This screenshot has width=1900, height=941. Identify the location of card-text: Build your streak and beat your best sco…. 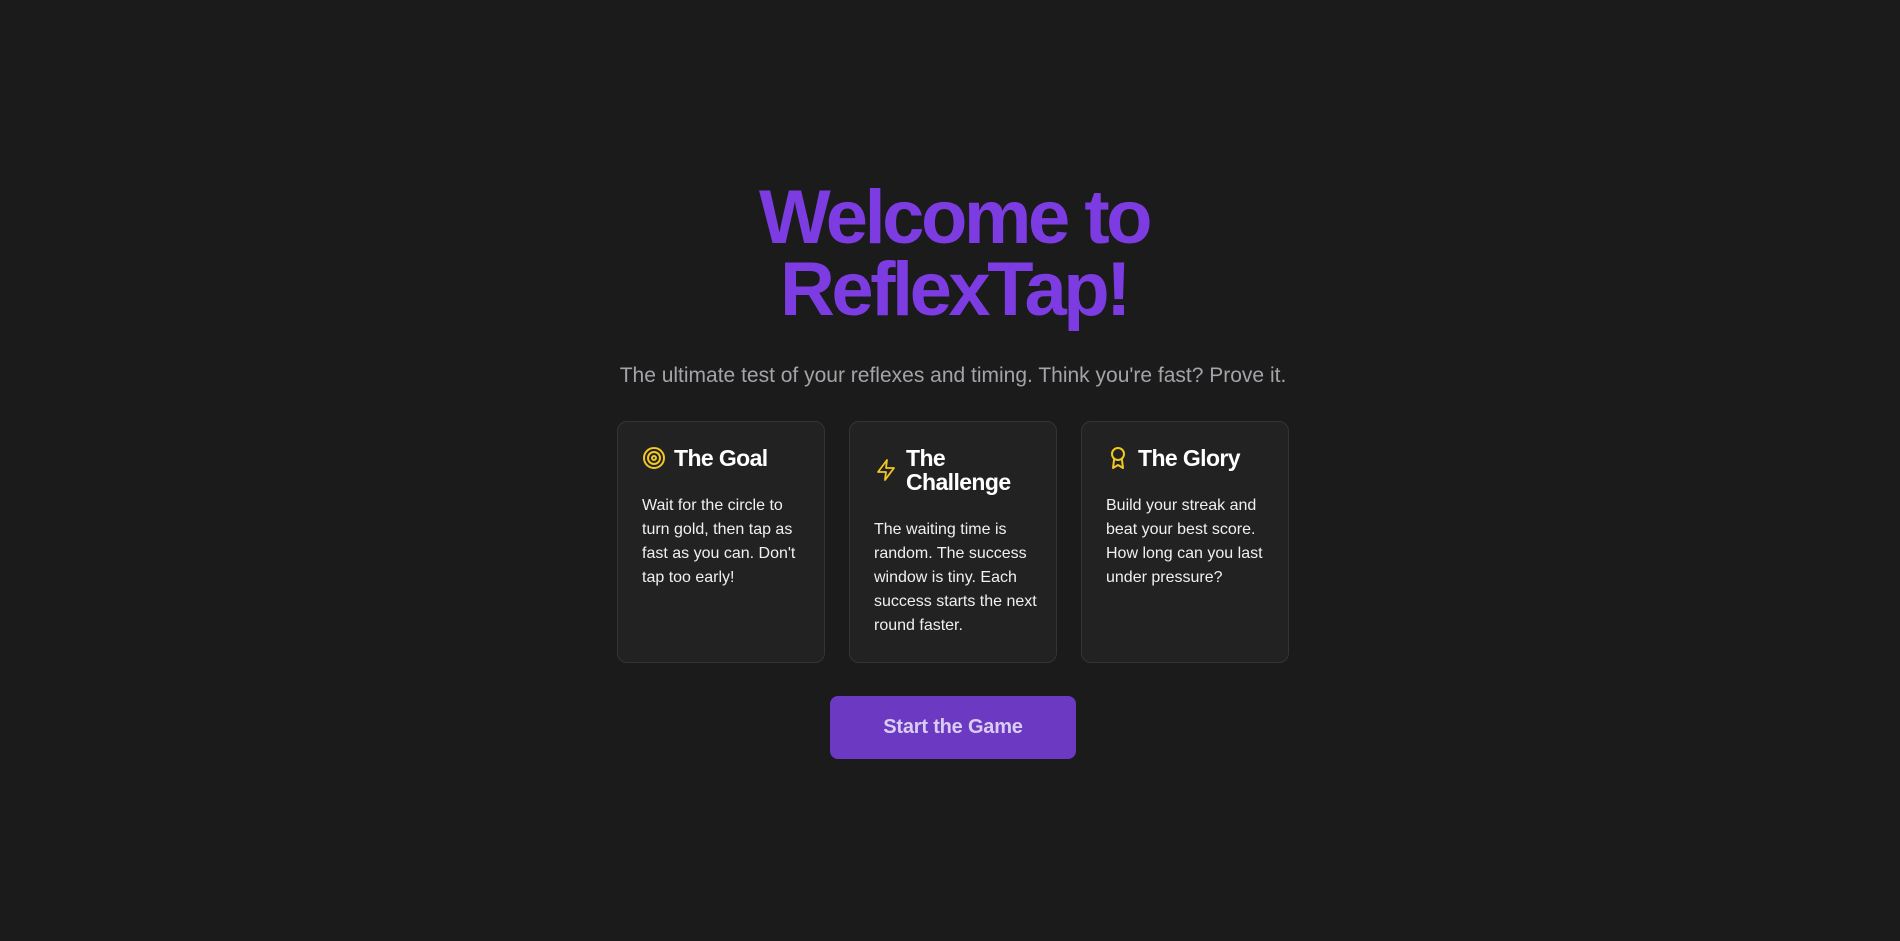
(1184, 541).